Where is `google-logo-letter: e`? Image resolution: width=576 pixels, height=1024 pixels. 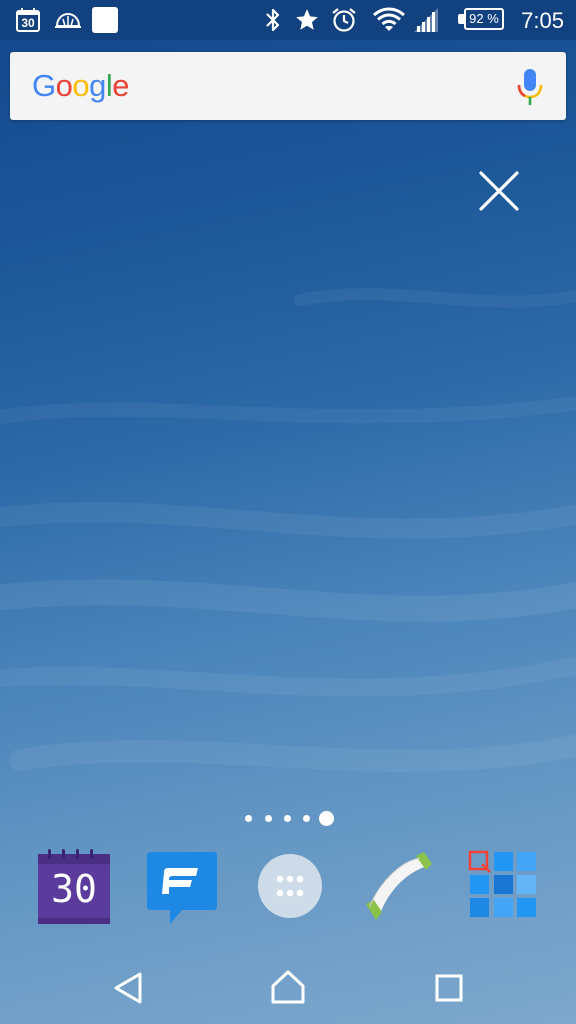 google-logo-letter: e is located at coordinates (121, 85).